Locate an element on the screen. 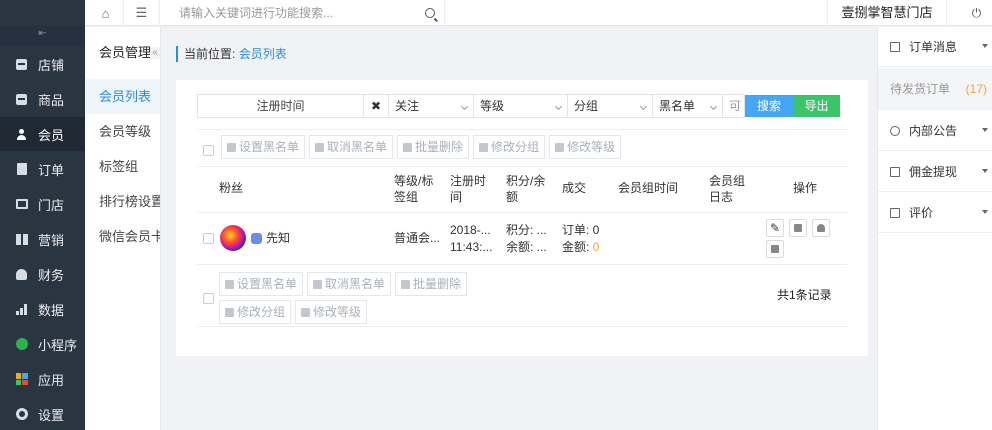  sidebar-item-goods: 商品 is located at coordinates (42, 99).